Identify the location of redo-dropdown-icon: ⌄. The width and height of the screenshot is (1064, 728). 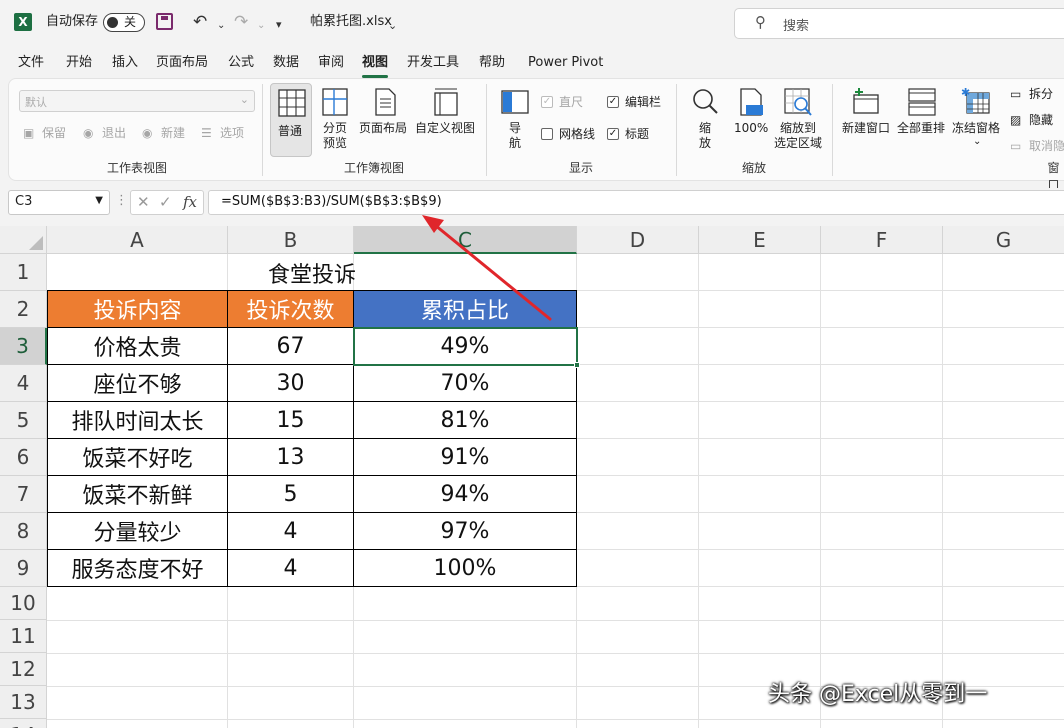
(261, 26).